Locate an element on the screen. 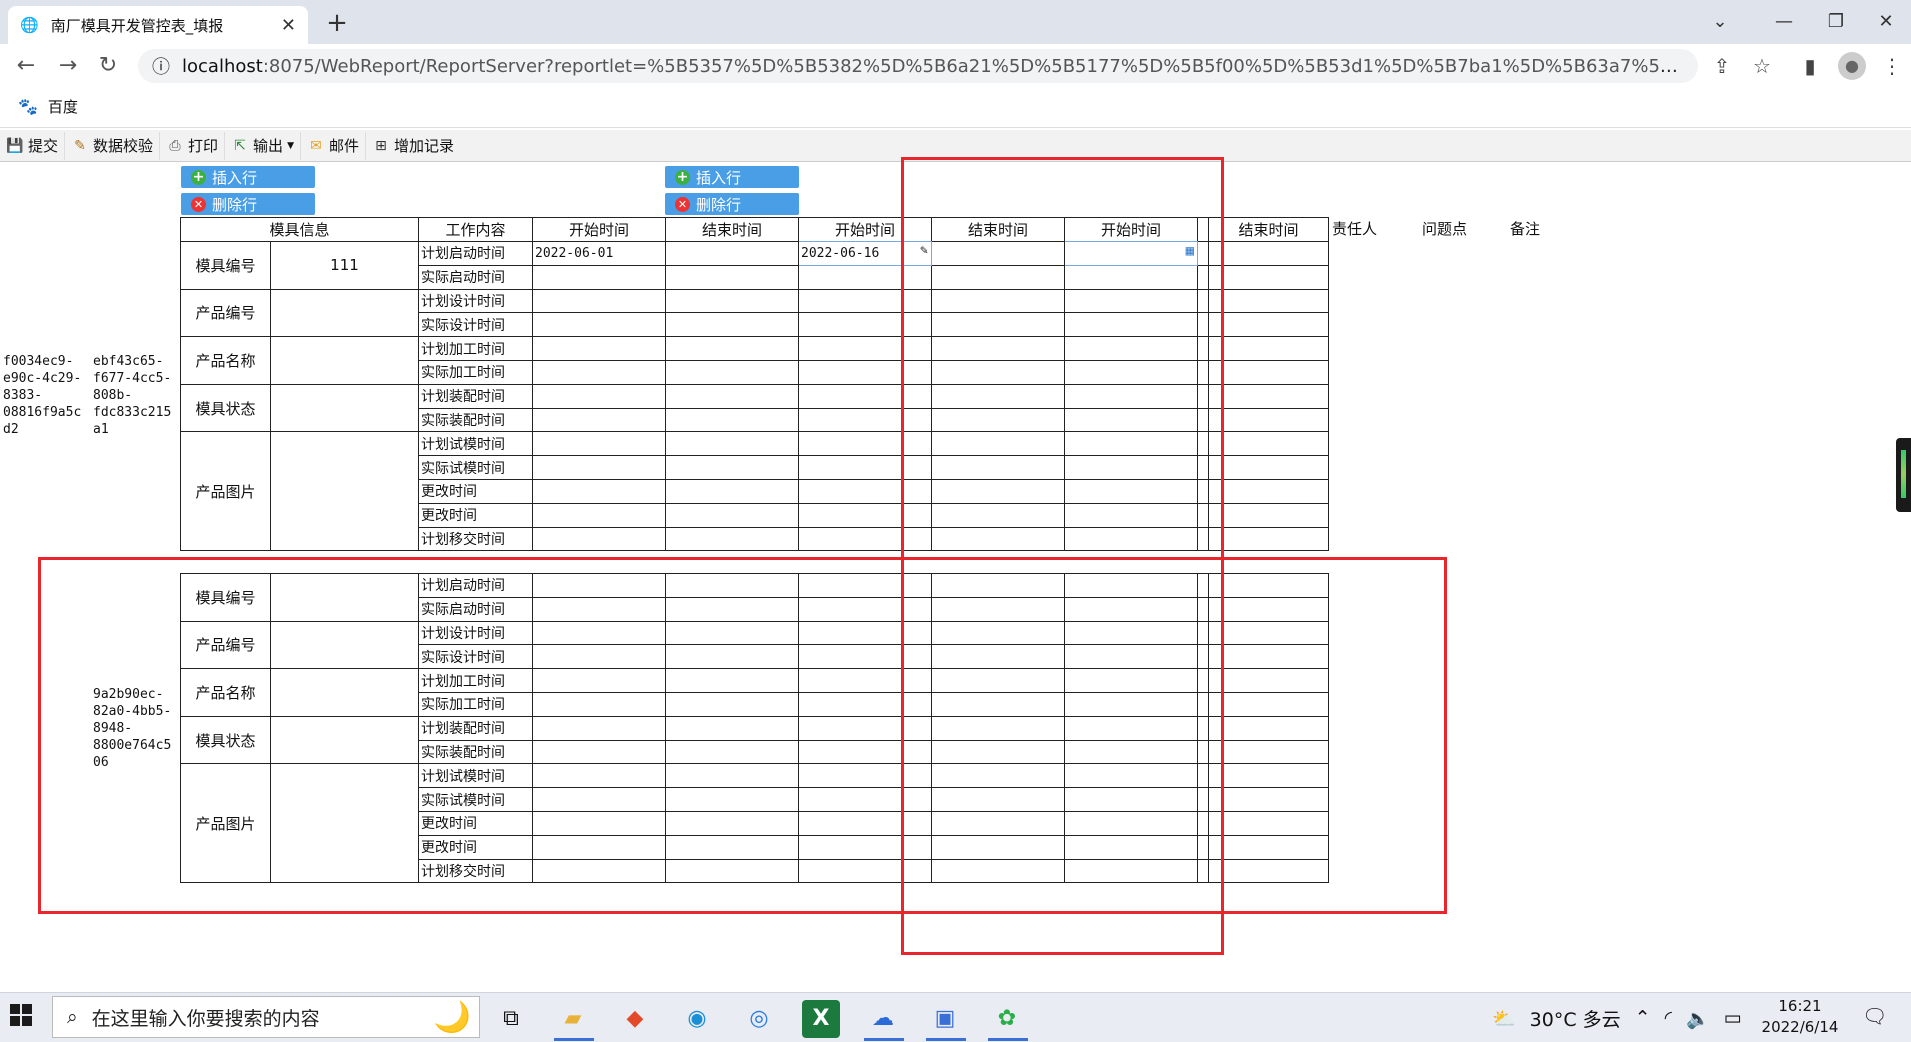  insert-row-button-1: + 插入行 is located at coordinates (248, 177).